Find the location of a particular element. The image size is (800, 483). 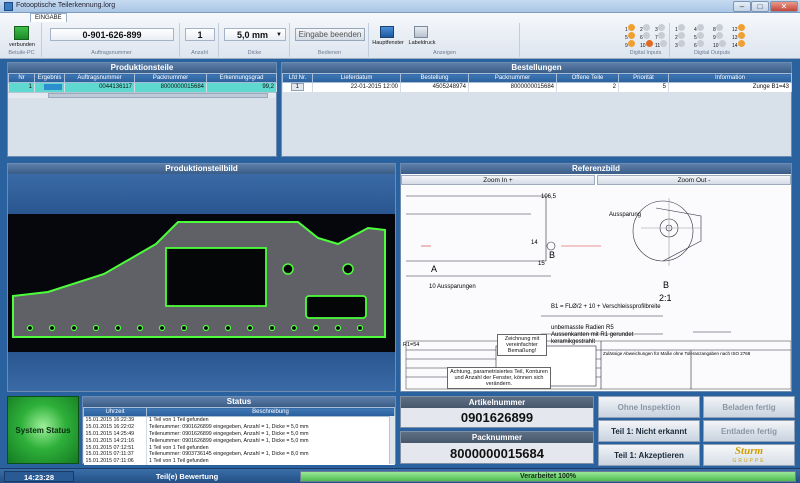

order-number-group: 0-901-626-899 Auftragsnummer is located at coordinates (112, 40).